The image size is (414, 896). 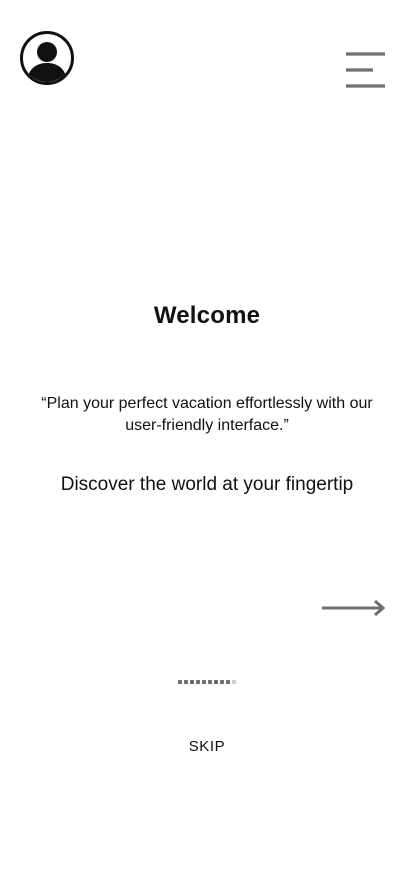 What do you see at coordinates (207, 747) in the screenshot?
I see `skip-button: SKIP` at bounding box center [207, 747].